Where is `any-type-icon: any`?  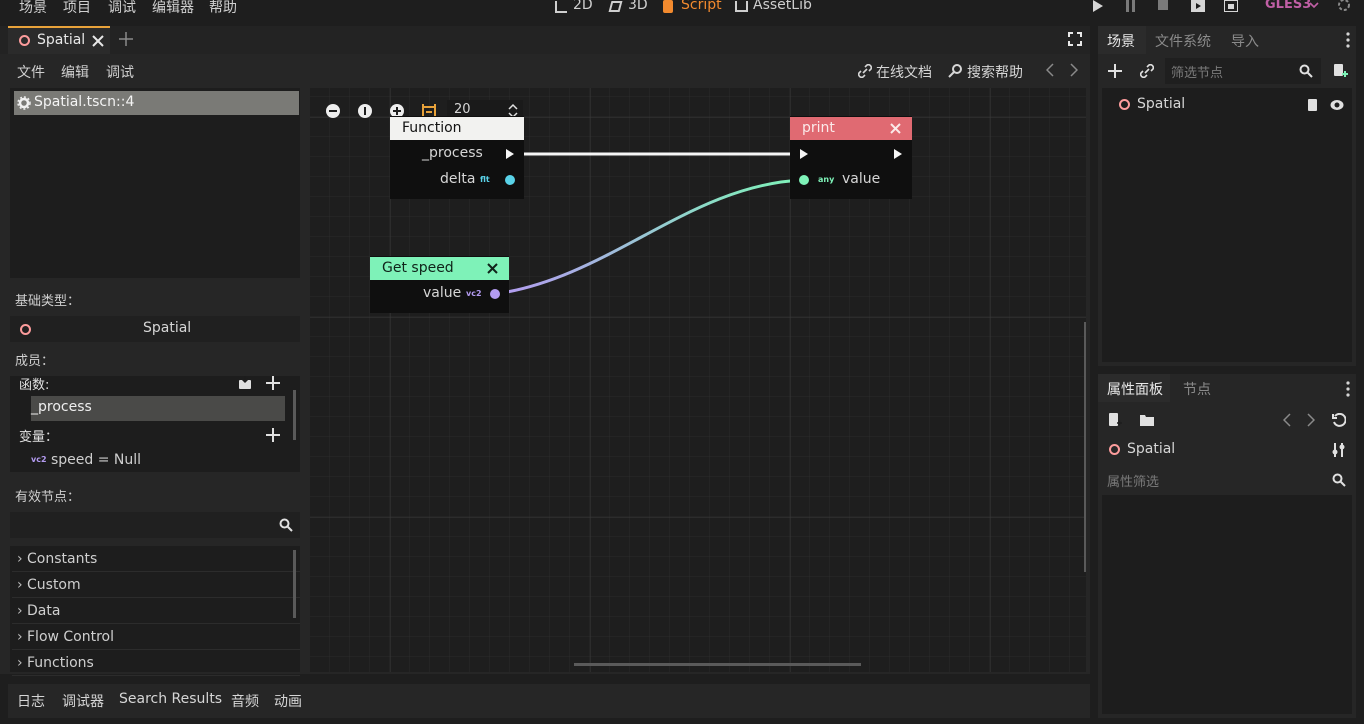 any-type-icon: any is located at coordinates (826, 179).